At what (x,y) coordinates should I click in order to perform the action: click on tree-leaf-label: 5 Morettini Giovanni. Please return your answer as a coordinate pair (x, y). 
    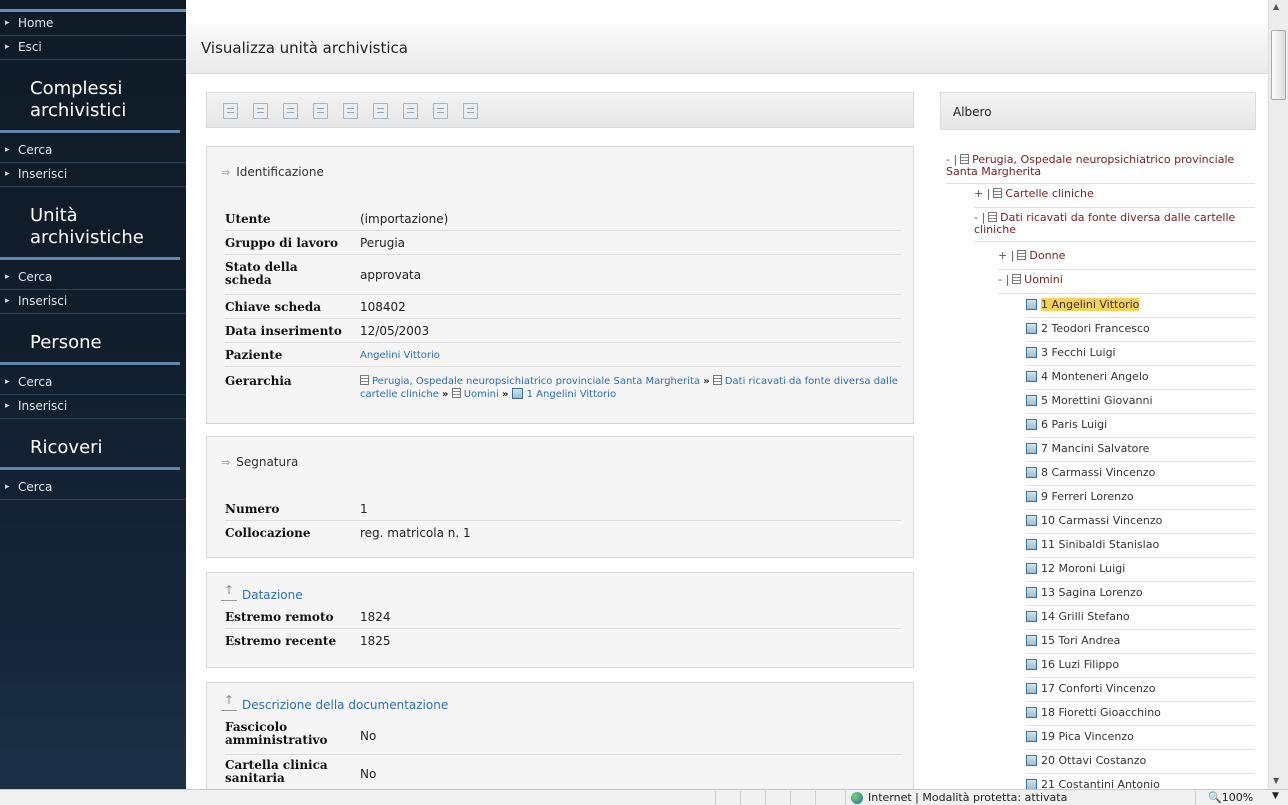
    Looking at the image, I should click on (1097, 400).